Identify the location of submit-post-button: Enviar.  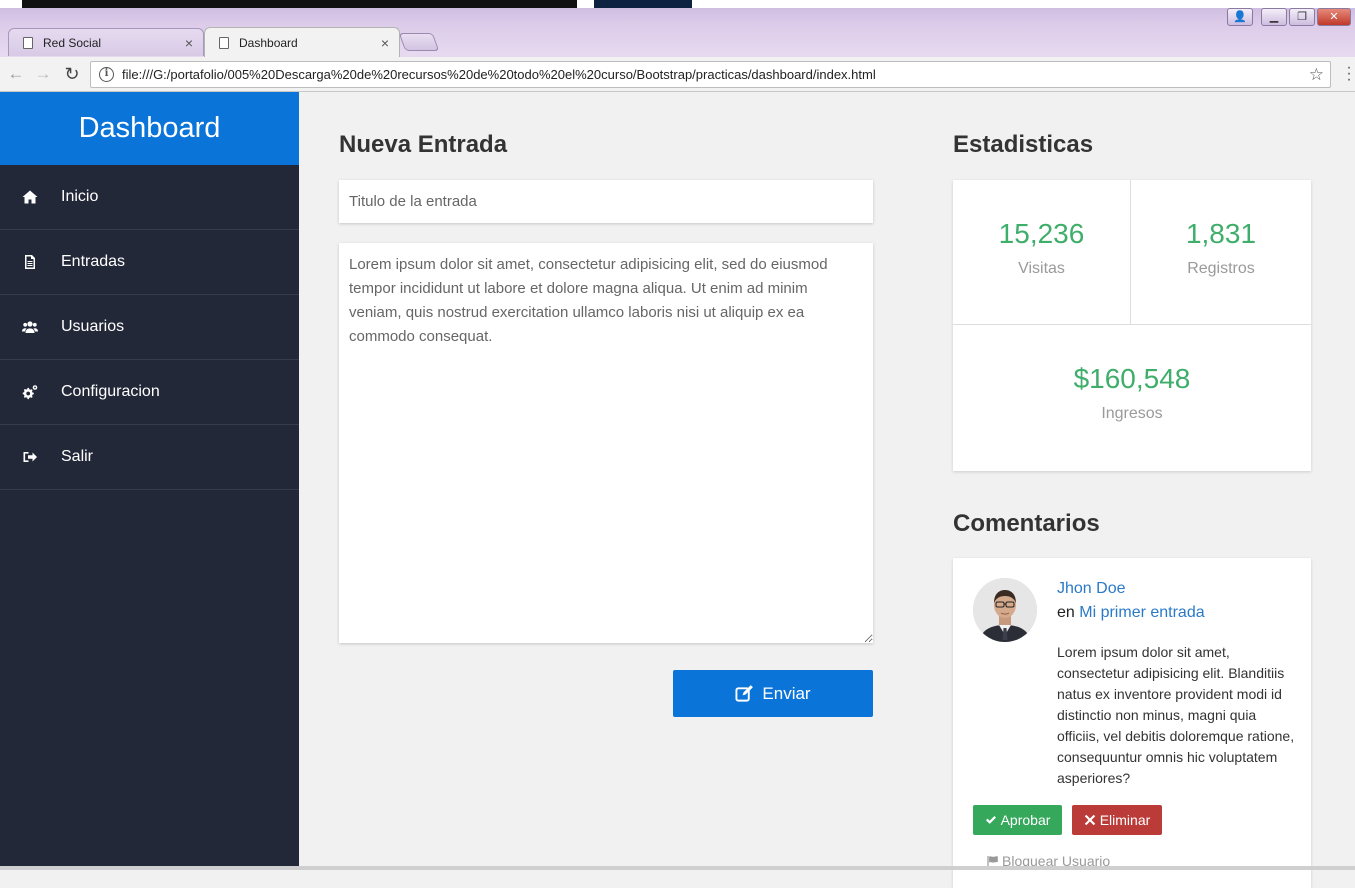
(773, 693).